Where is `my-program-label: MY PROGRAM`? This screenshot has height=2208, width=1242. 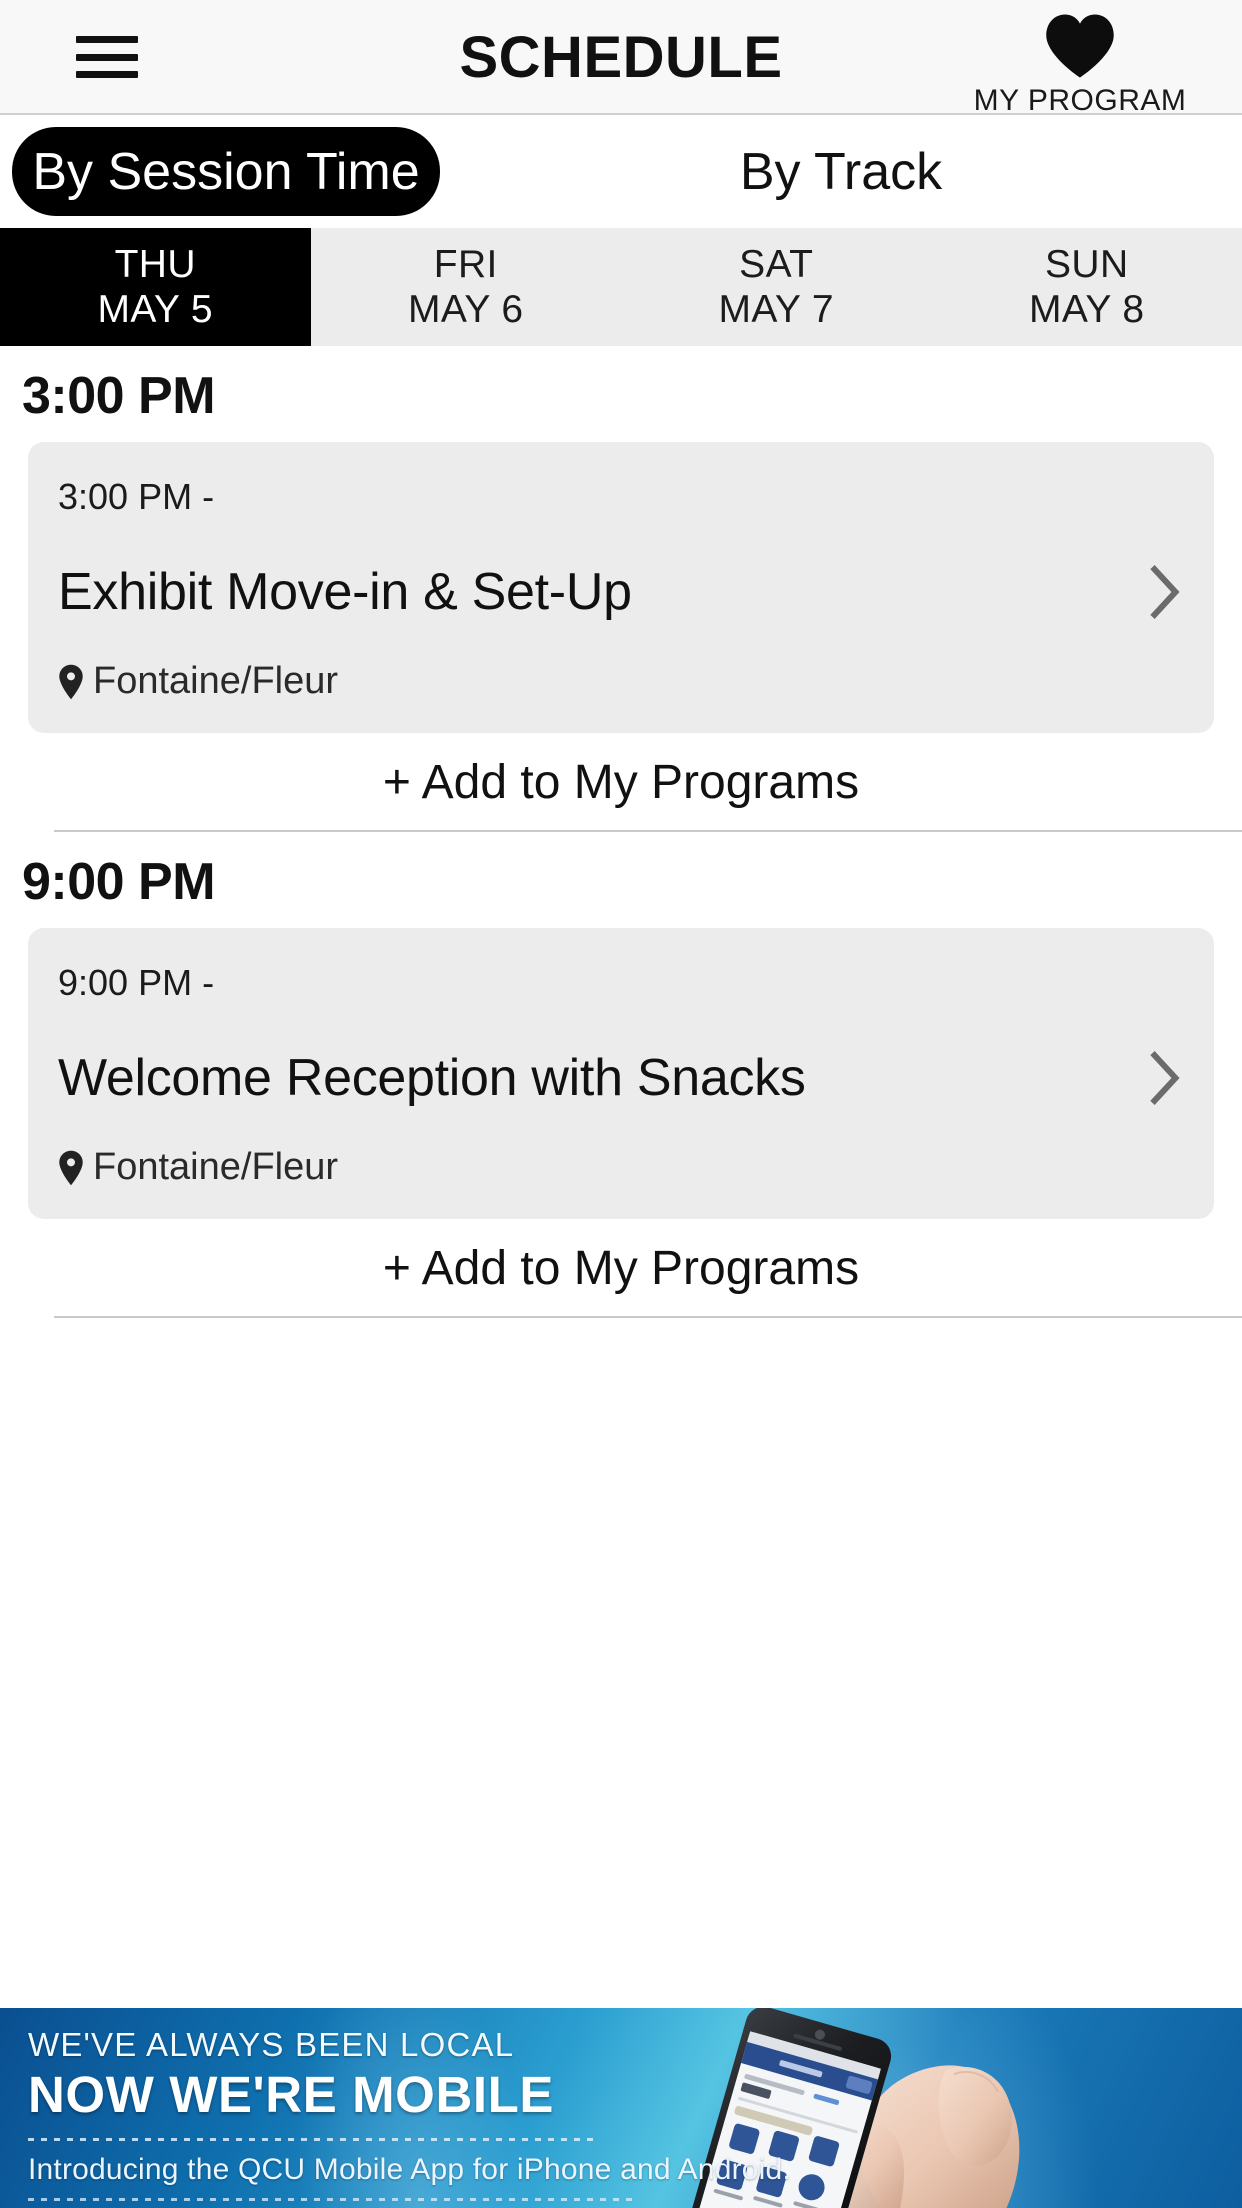
my-program-label: MY PROGRAM is located at coordinates (1080, 100).